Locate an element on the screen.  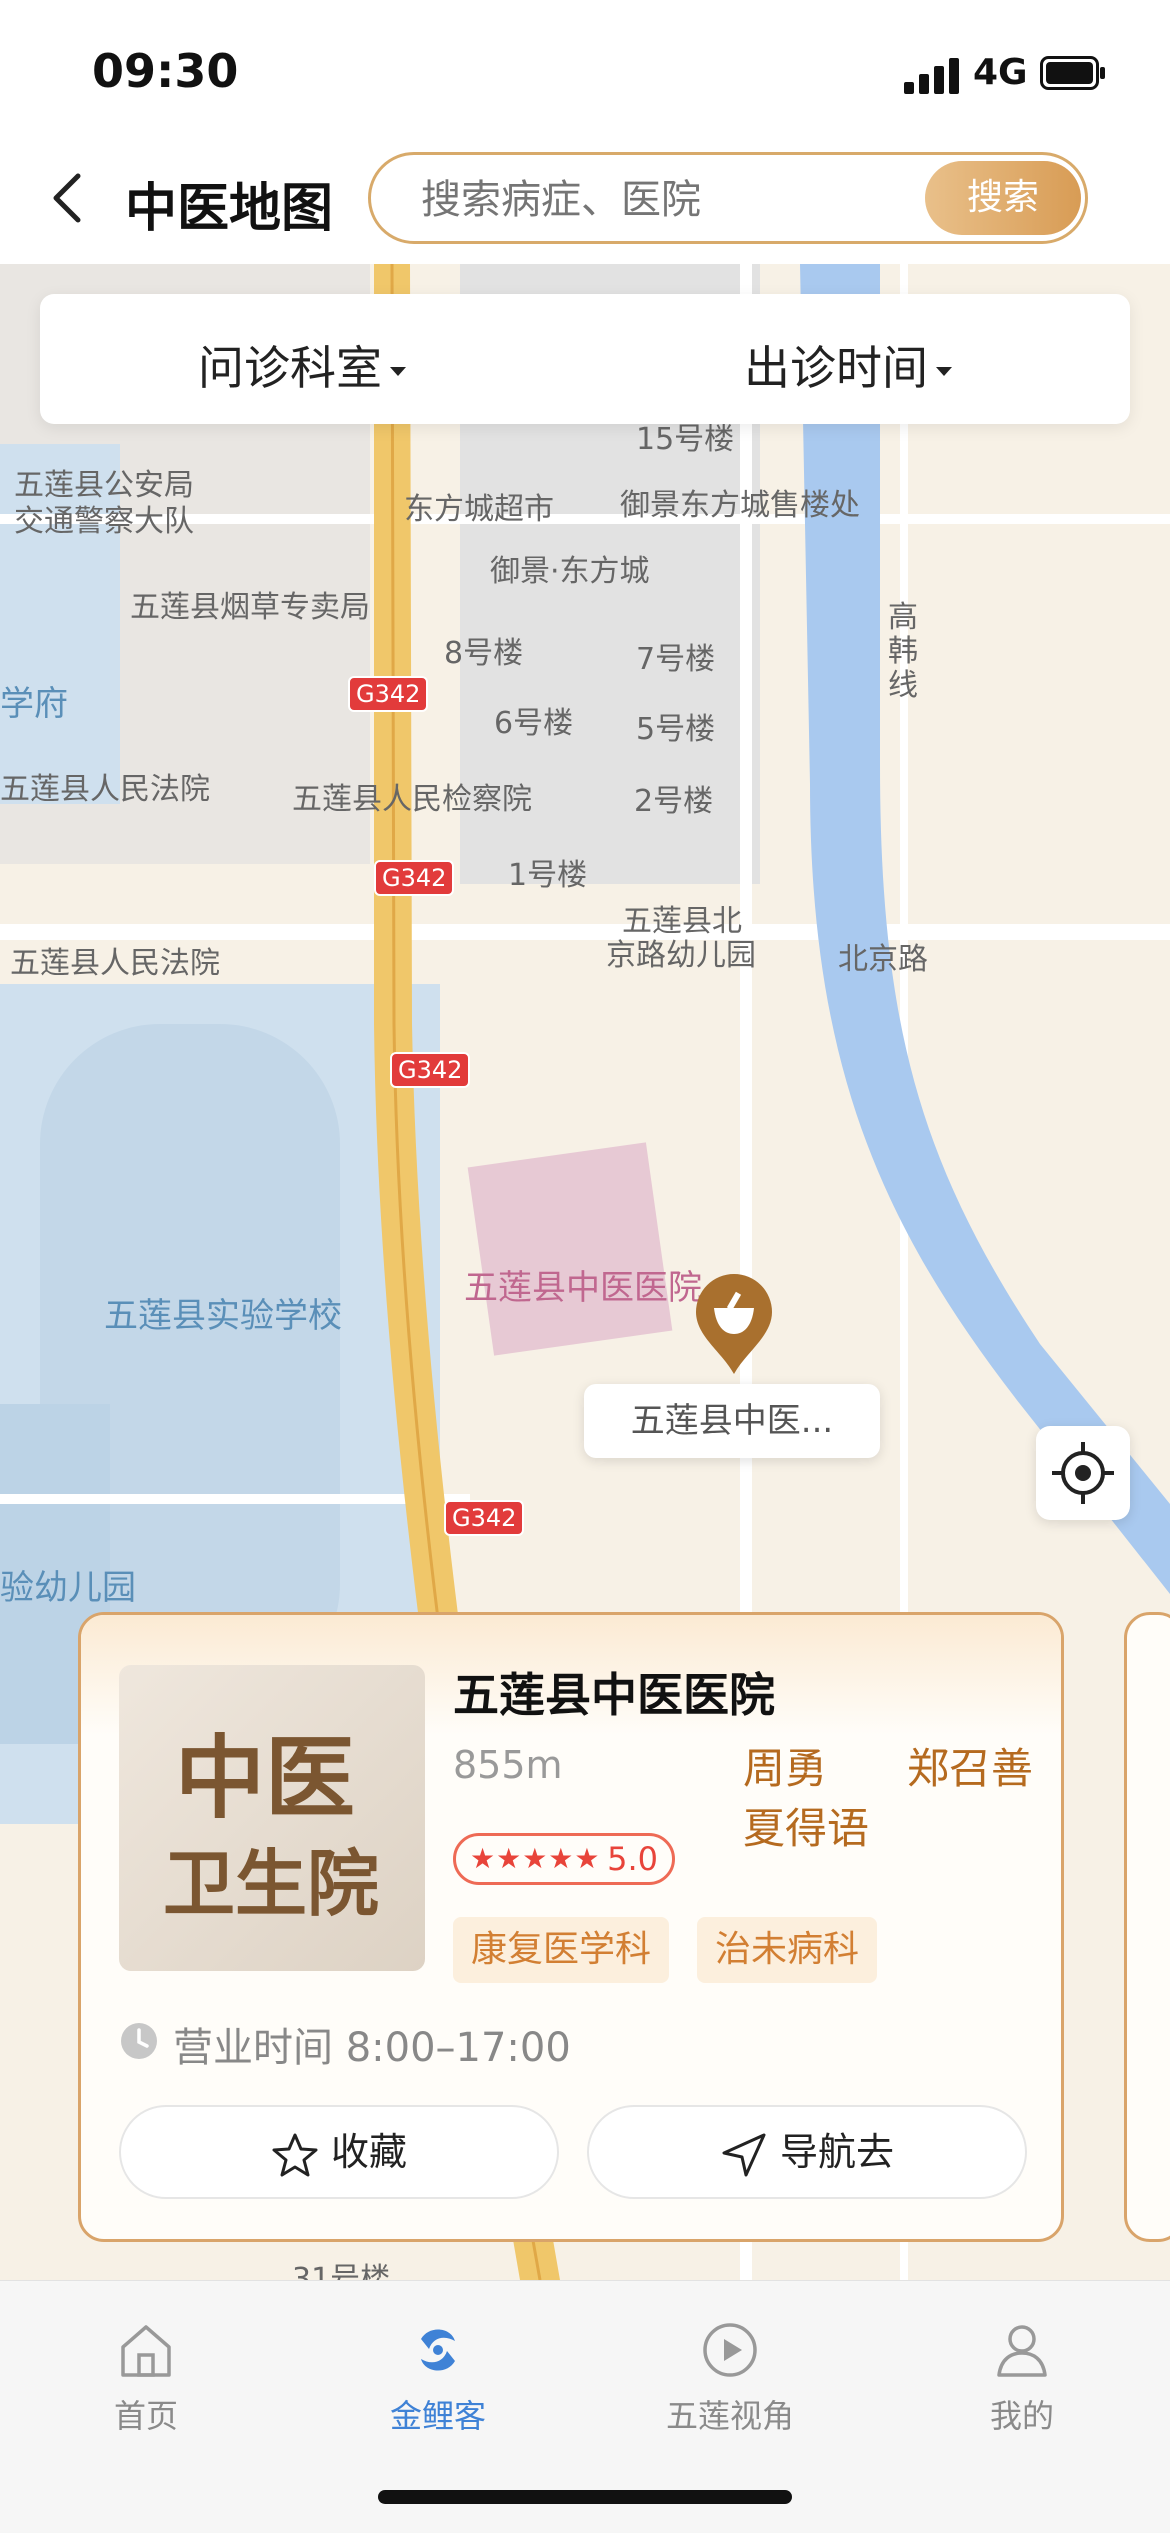
map-label: 学府 is located at coordinates (34, 704).